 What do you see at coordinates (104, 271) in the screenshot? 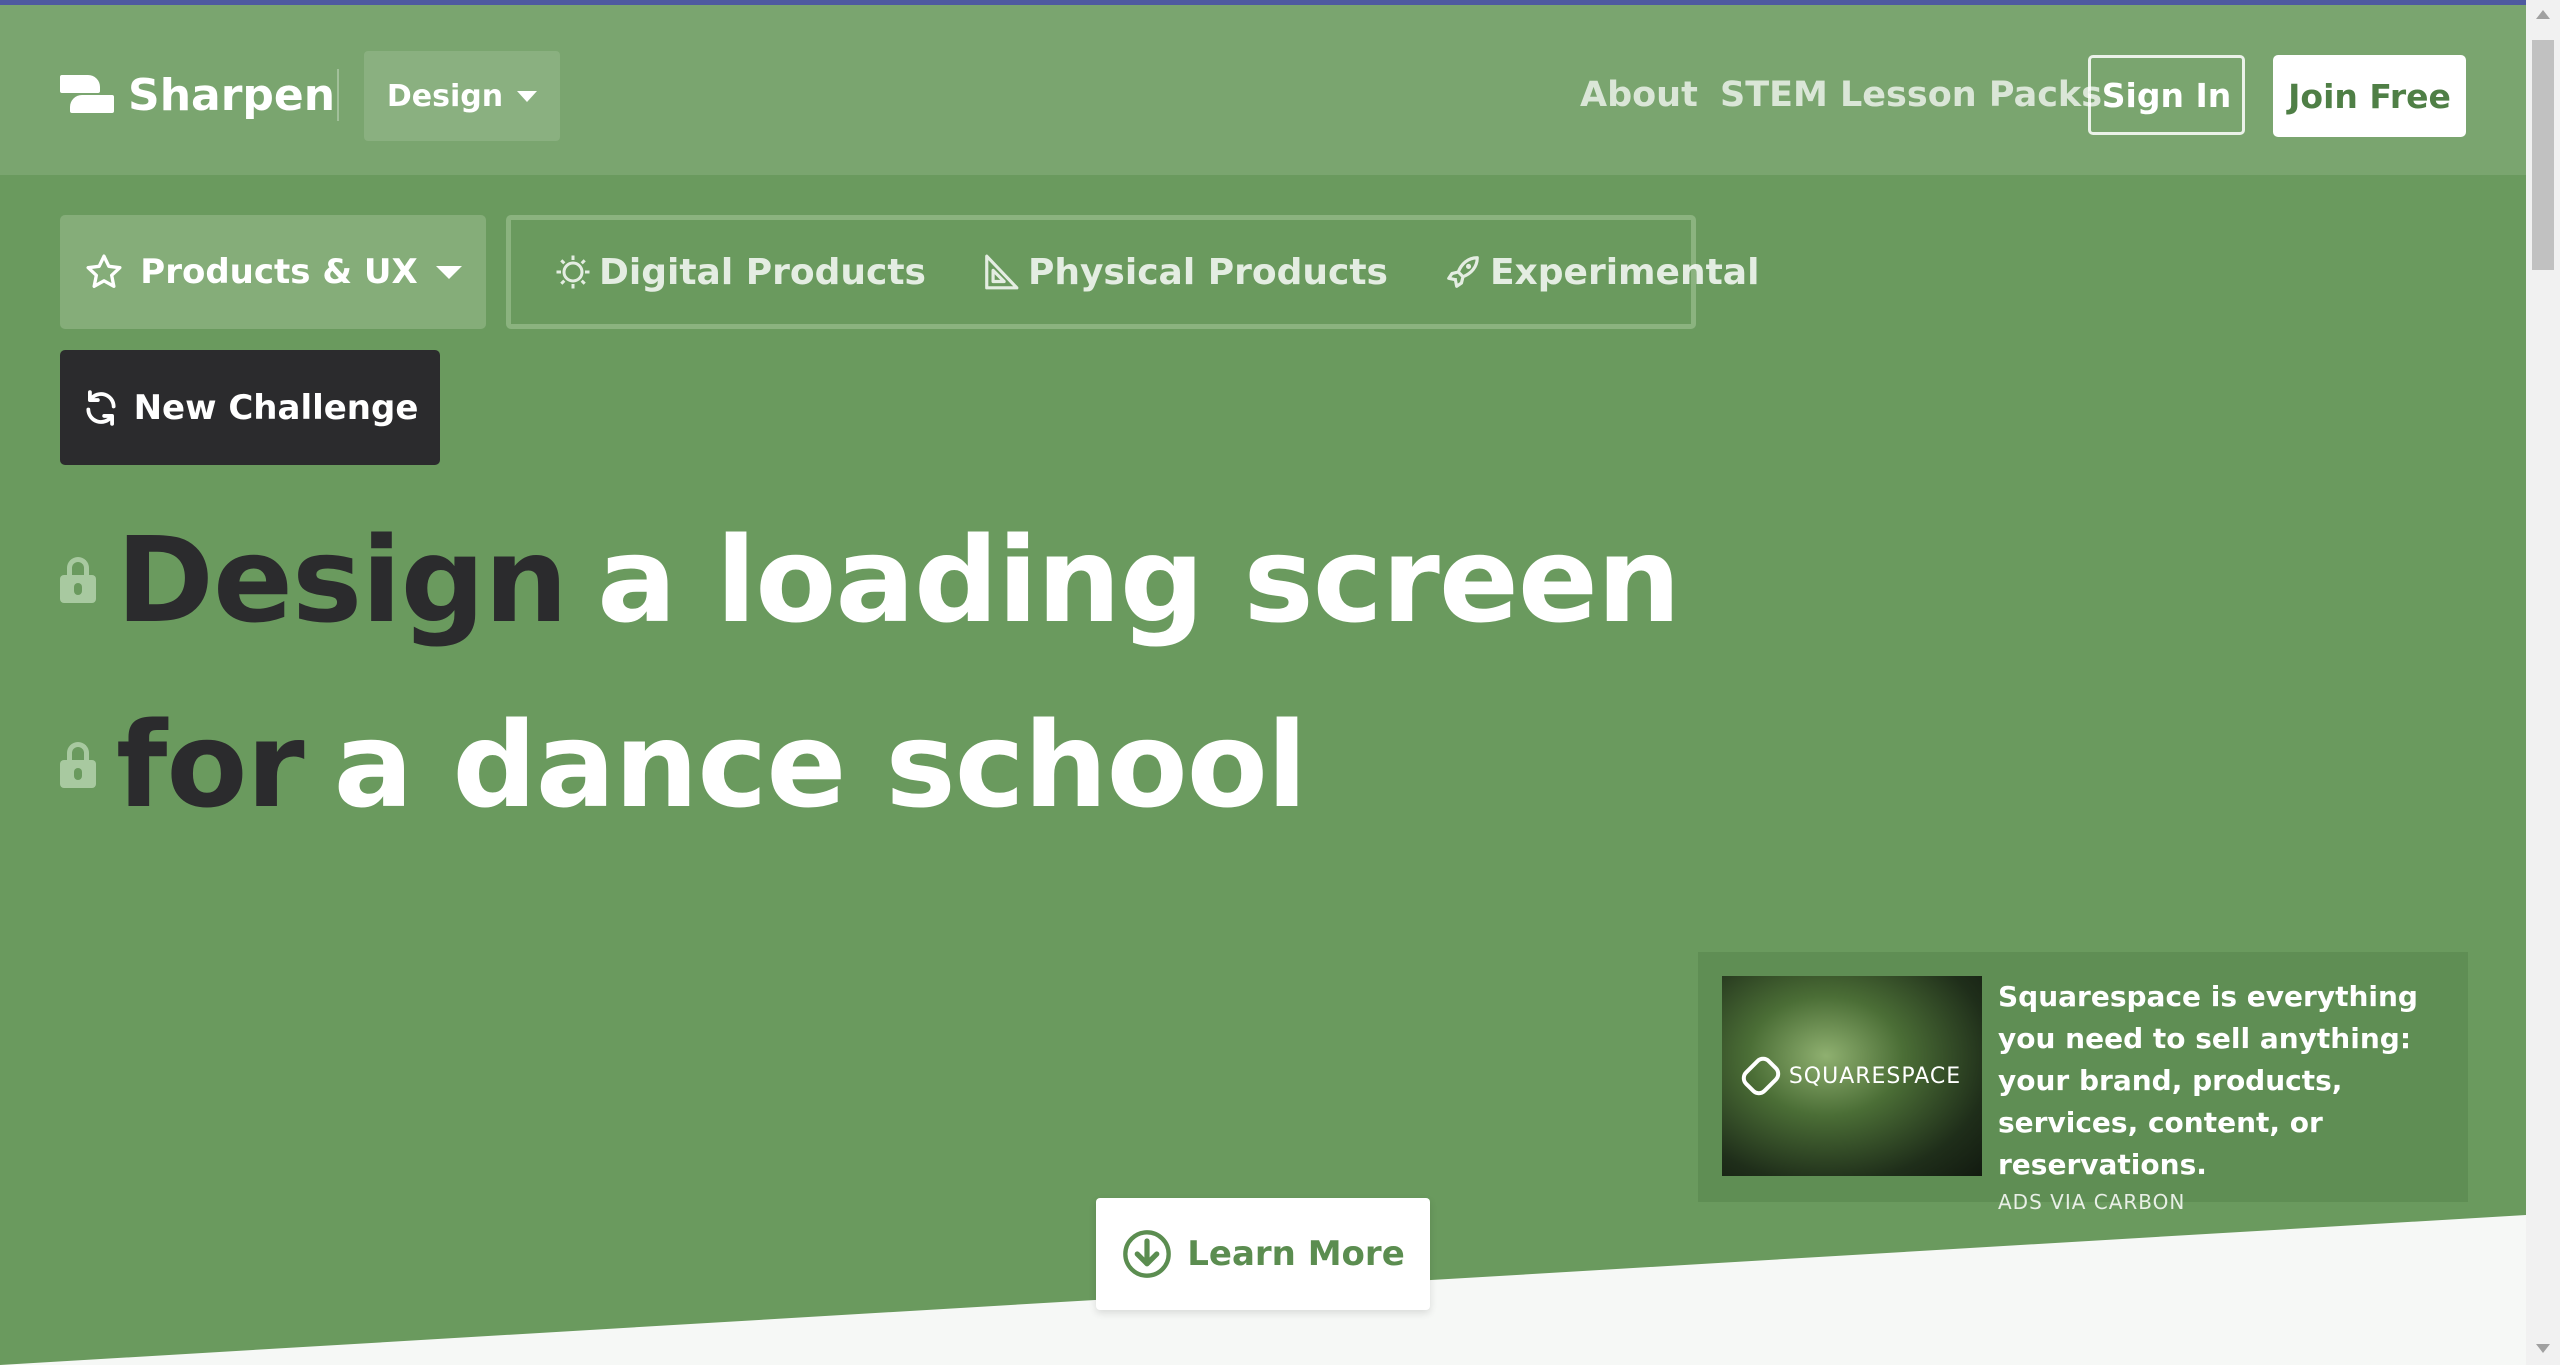
I see `star-icon` at bounding box center [104, 271].